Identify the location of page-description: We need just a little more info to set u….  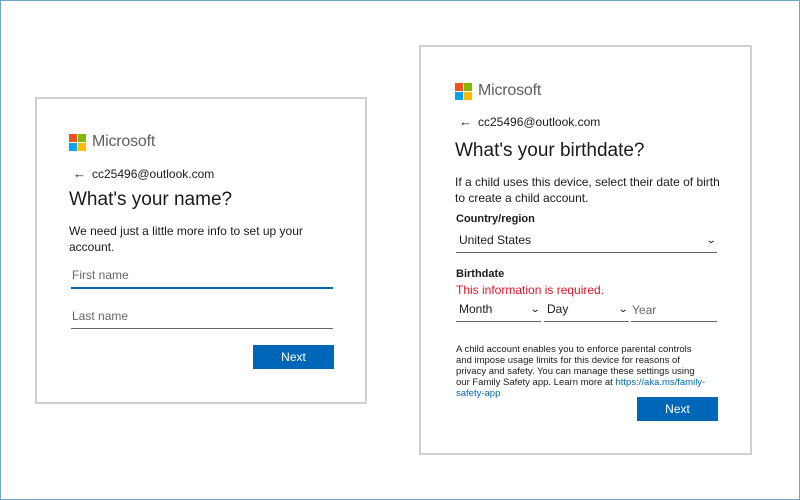
(186, 239).